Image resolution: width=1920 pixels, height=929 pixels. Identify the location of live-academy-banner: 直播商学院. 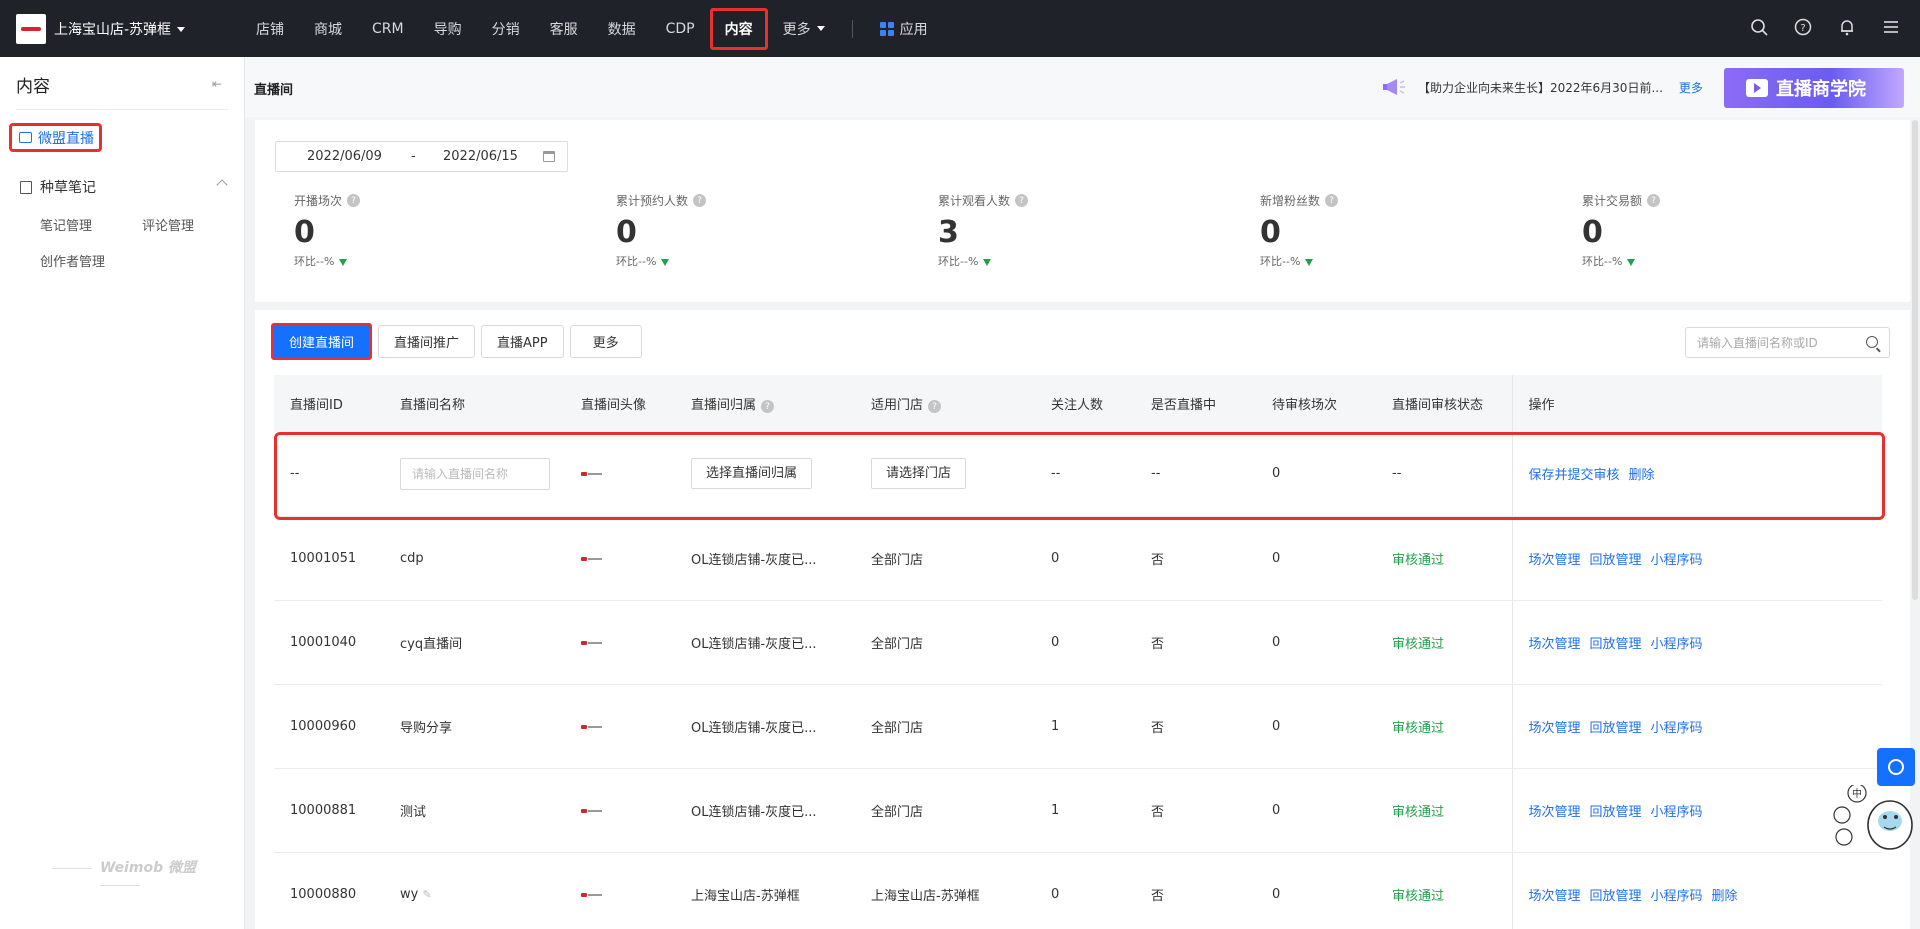
(1814, 88).